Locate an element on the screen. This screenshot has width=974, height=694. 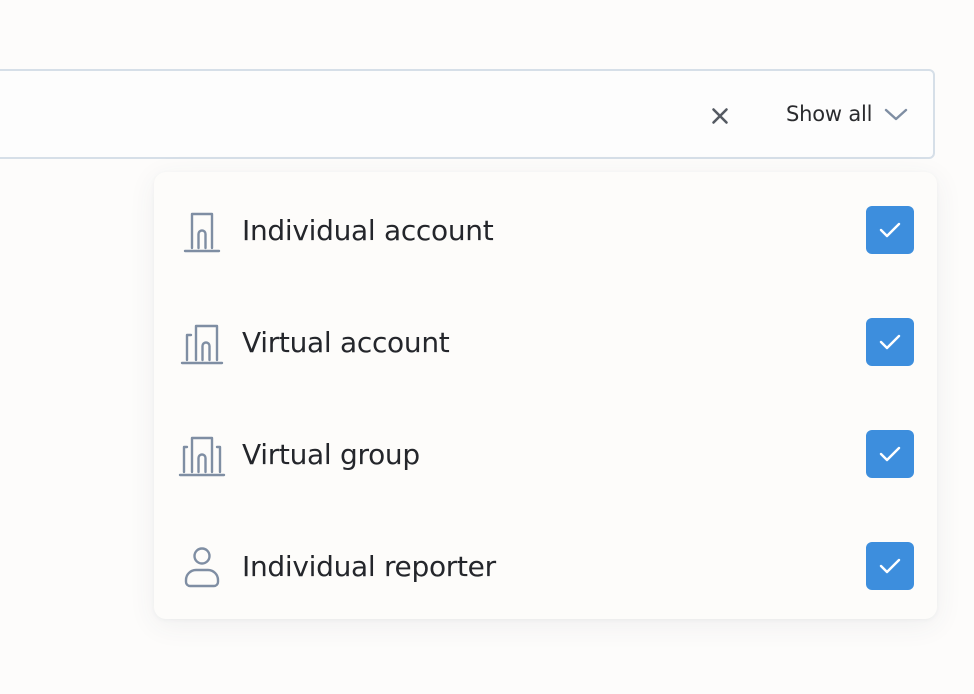
double-building-icon is located at coordinates (202, 342).